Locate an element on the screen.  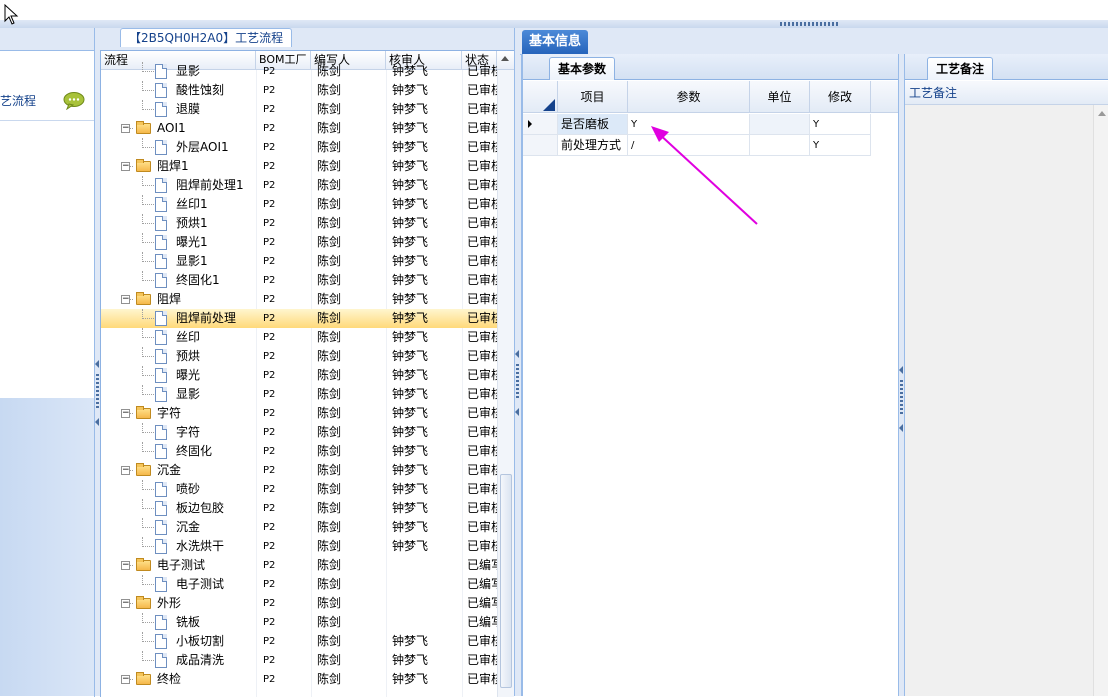
splitter-grip-middle is located at coordinates (517, 382).